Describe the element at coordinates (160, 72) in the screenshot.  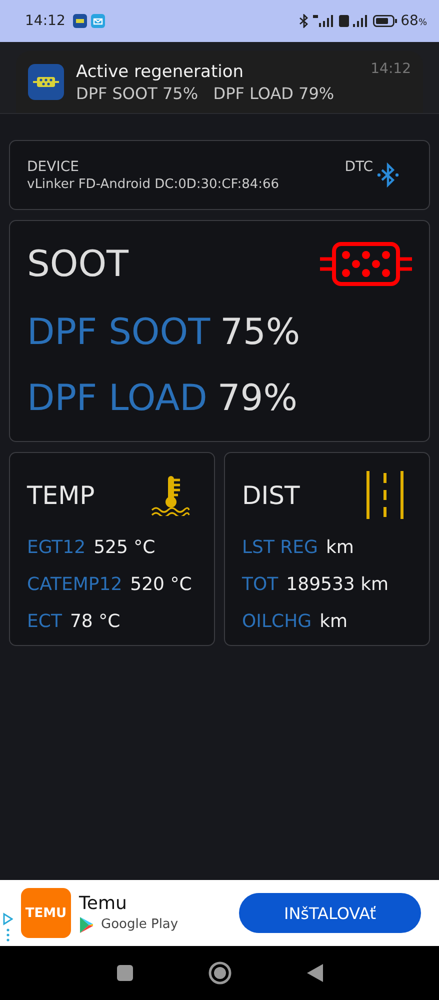
I see `notification-title: Active regeneration` at that location.